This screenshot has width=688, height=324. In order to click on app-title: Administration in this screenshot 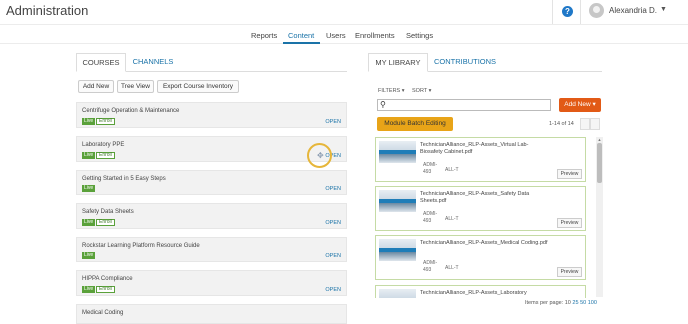, I will do `click(47, 10)`.